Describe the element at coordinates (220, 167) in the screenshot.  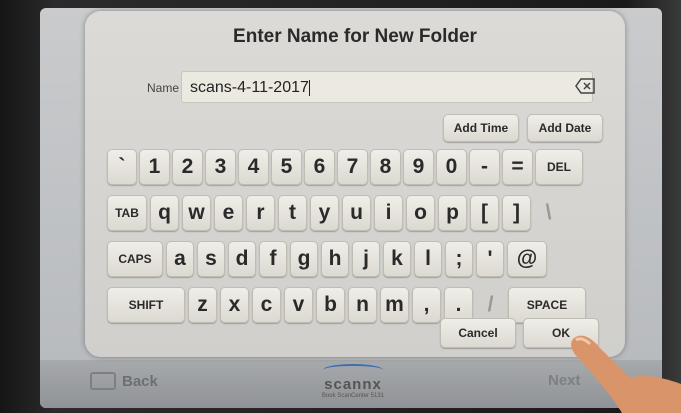
I see `key-3: 3` at that location.